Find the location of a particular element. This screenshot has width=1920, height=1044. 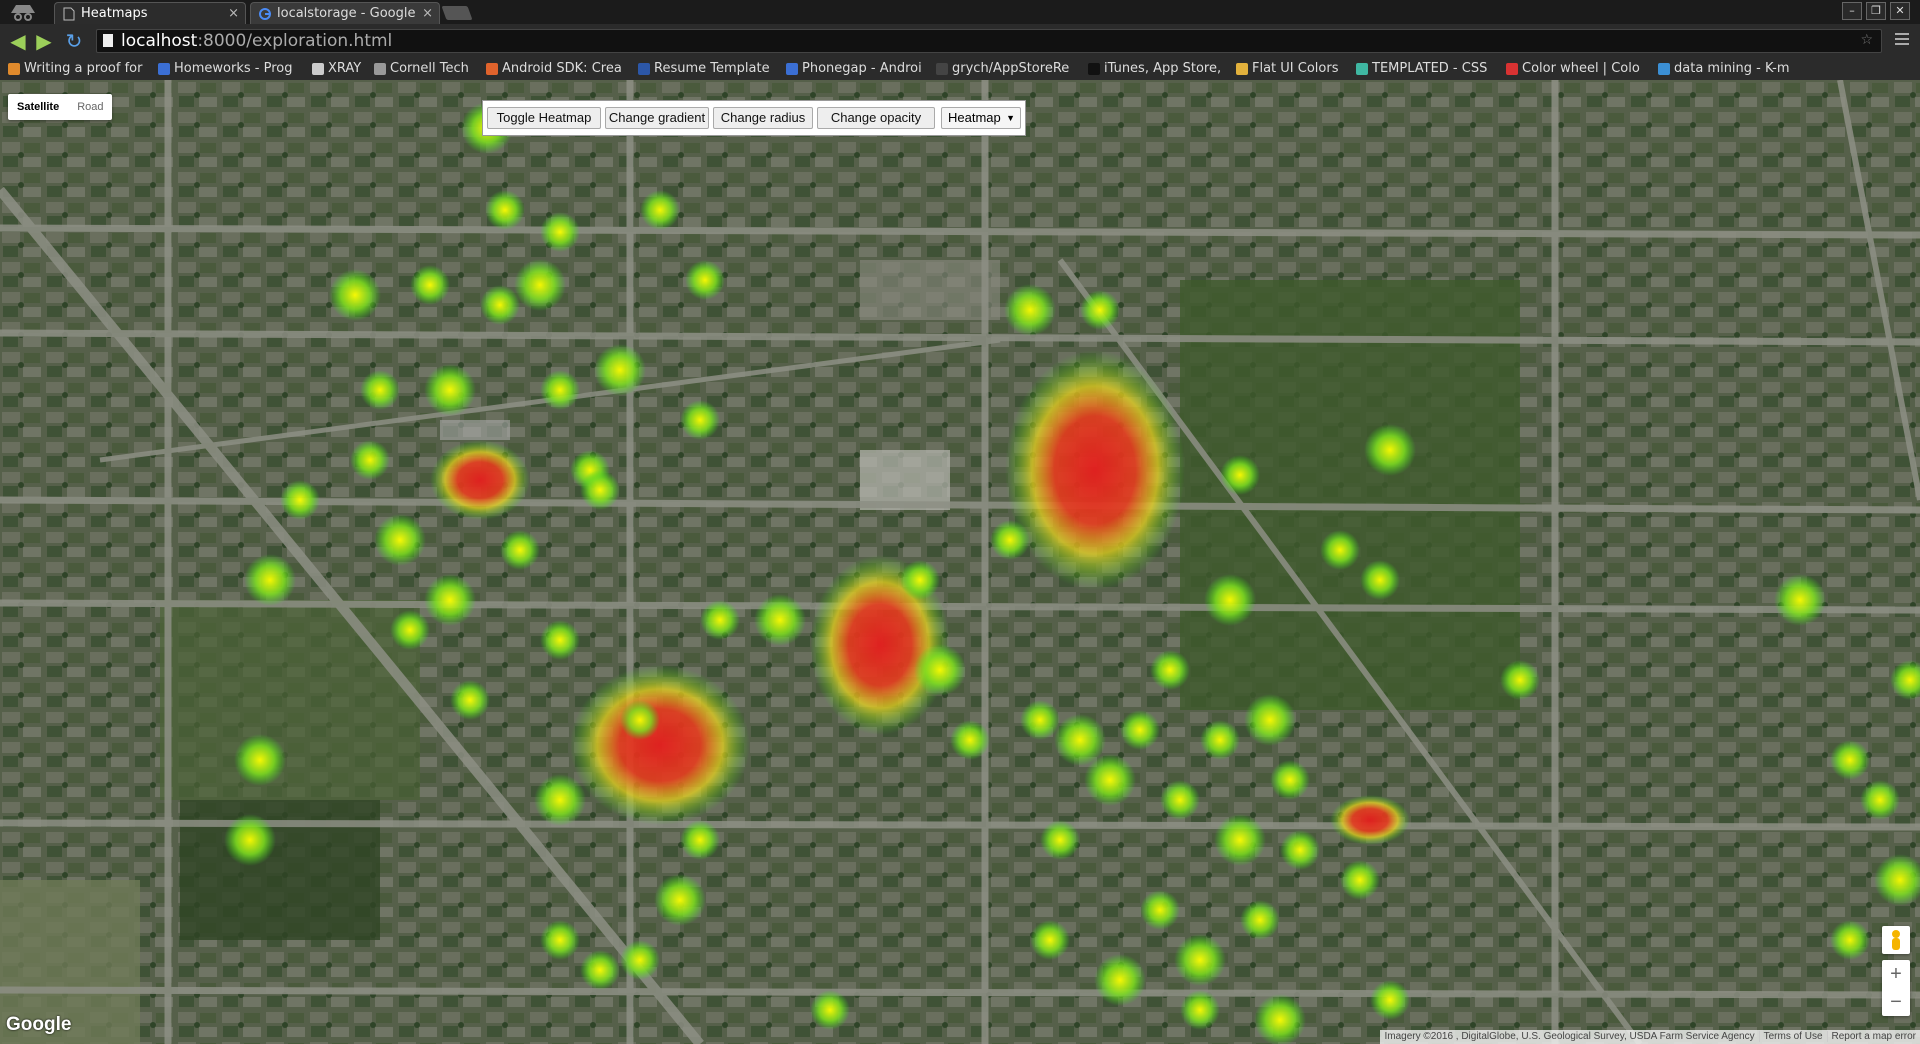

restore-button: ❐ is located at coordinates (1876, 11).